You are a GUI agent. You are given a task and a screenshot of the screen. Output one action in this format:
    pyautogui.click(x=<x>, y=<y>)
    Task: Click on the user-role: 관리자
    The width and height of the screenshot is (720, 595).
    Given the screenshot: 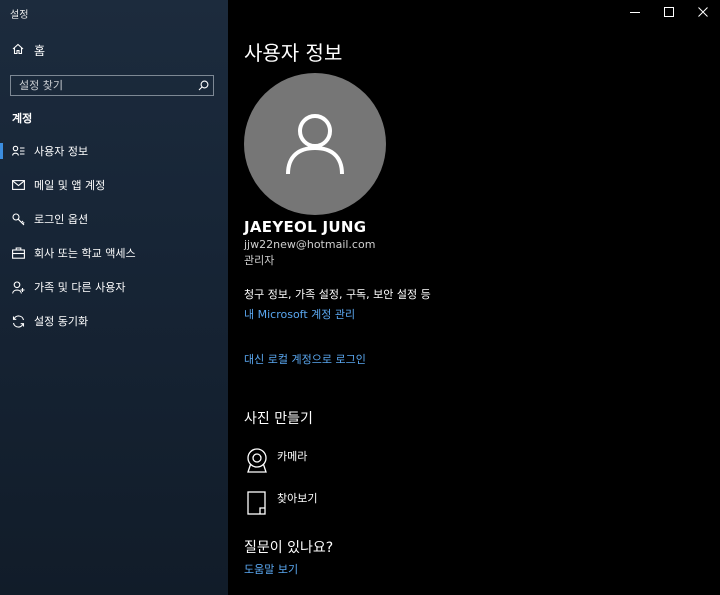 What is the action you would take?
    pyautogui.click(x=259, y=260)
    